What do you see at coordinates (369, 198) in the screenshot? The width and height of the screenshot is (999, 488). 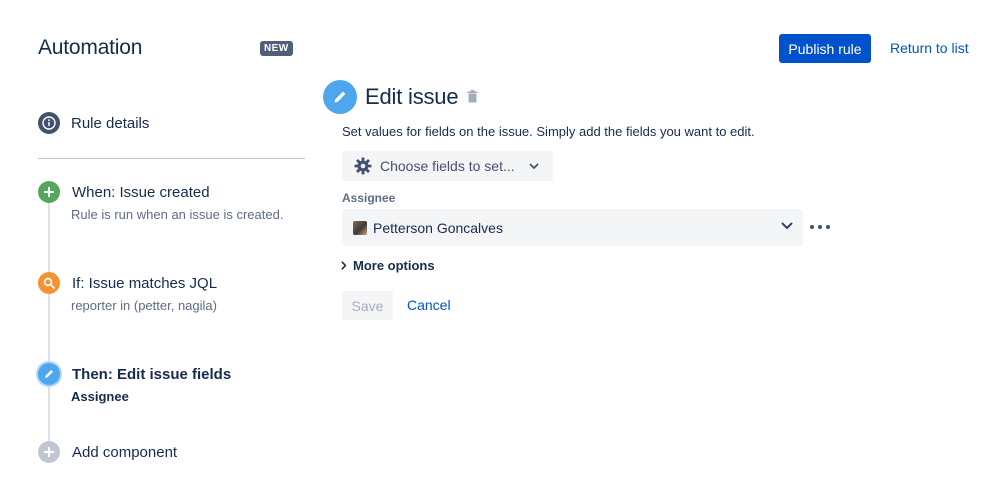 I see `assignee-field-label: Assignee` at bounding box center [369, 198].